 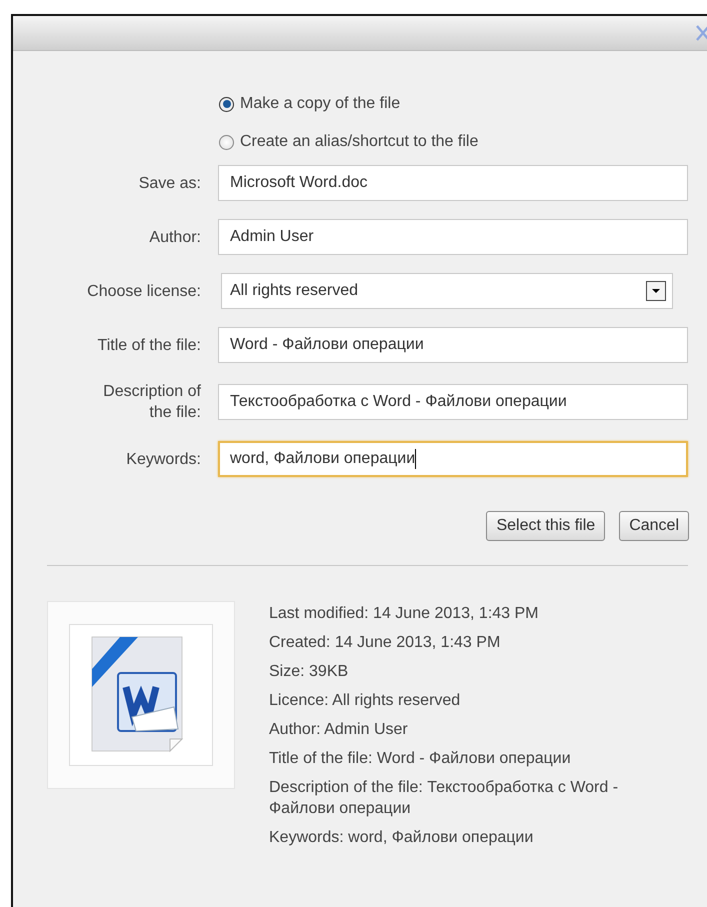 I want to click on select-file-button: Select this file, so click(x=546, y=526).